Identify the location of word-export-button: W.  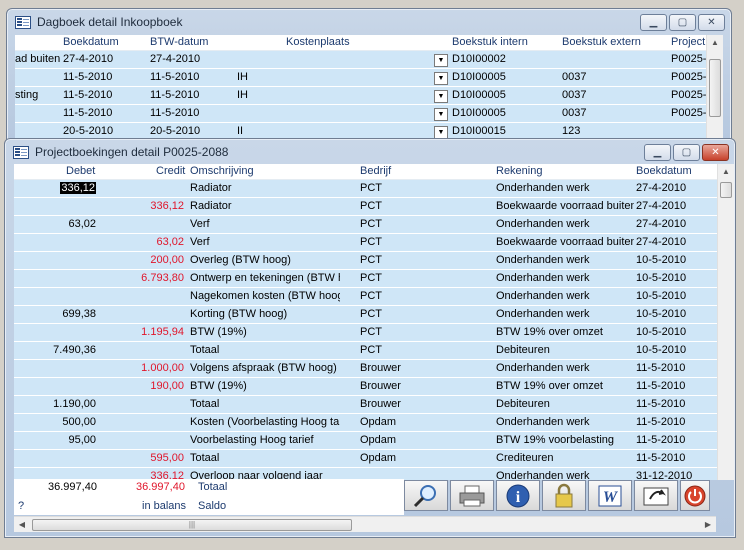
(610, 495).